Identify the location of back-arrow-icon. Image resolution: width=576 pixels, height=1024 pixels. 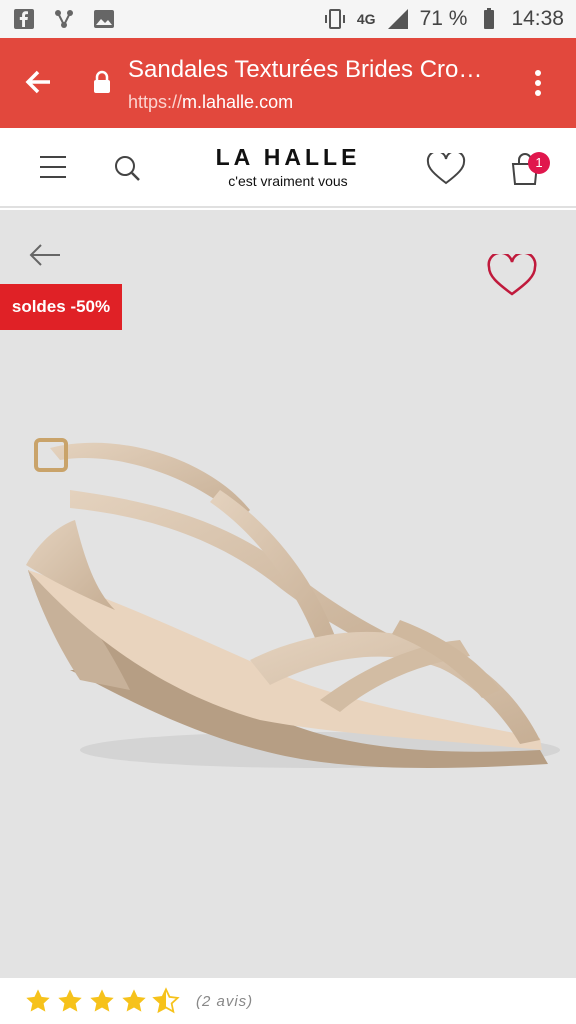
(38, 82).